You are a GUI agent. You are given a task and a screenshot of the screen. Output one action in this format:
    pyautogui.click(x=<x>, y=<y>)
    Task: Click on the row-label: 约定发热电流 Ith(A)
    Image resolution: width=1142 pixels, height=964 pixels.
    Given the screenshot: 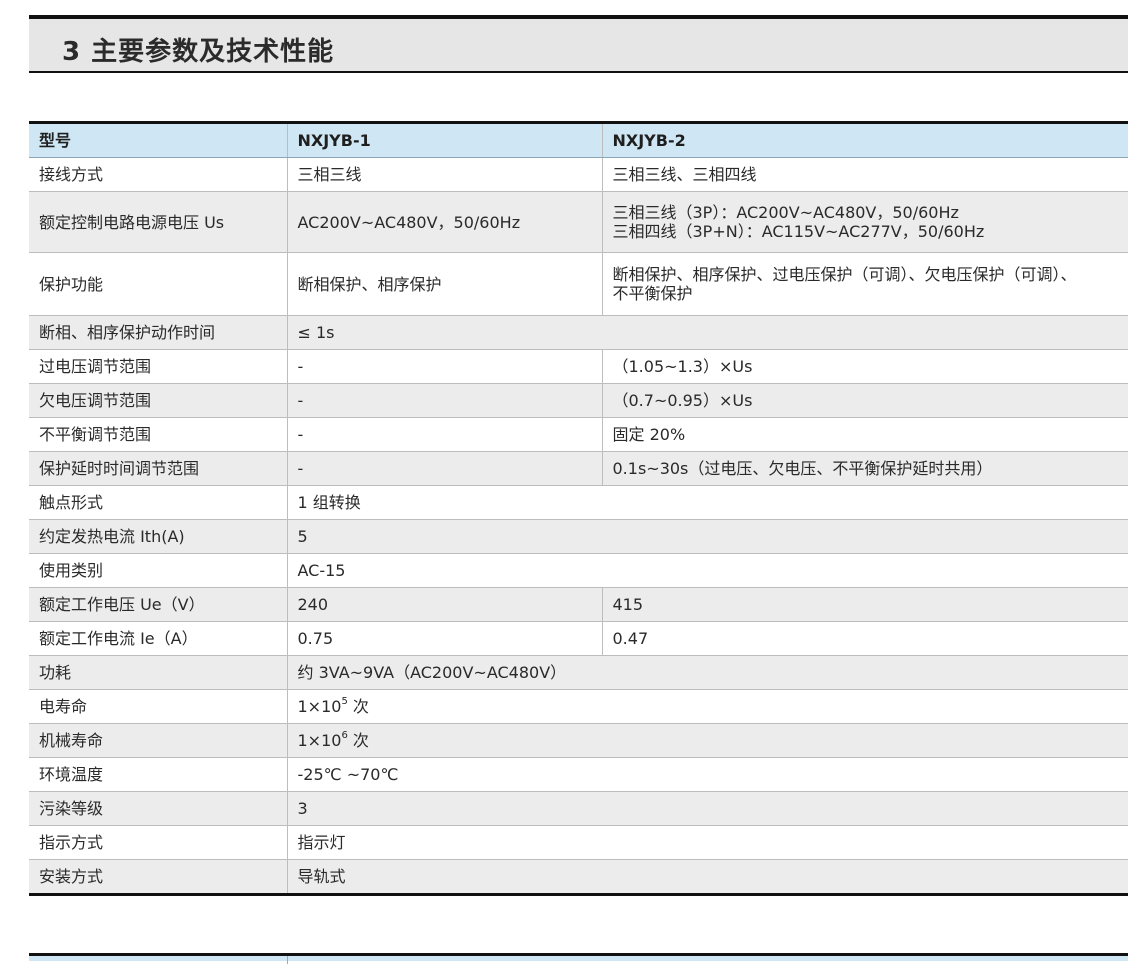 What is the action you would take?
    pyautogui.click(x=158, y=536)
    